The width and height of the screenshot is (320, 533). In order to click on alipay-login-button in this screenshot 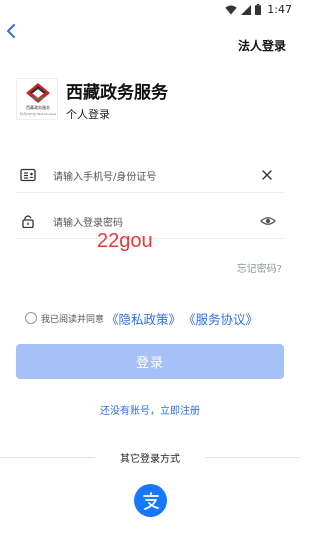, I will do `click(150, 500)`.